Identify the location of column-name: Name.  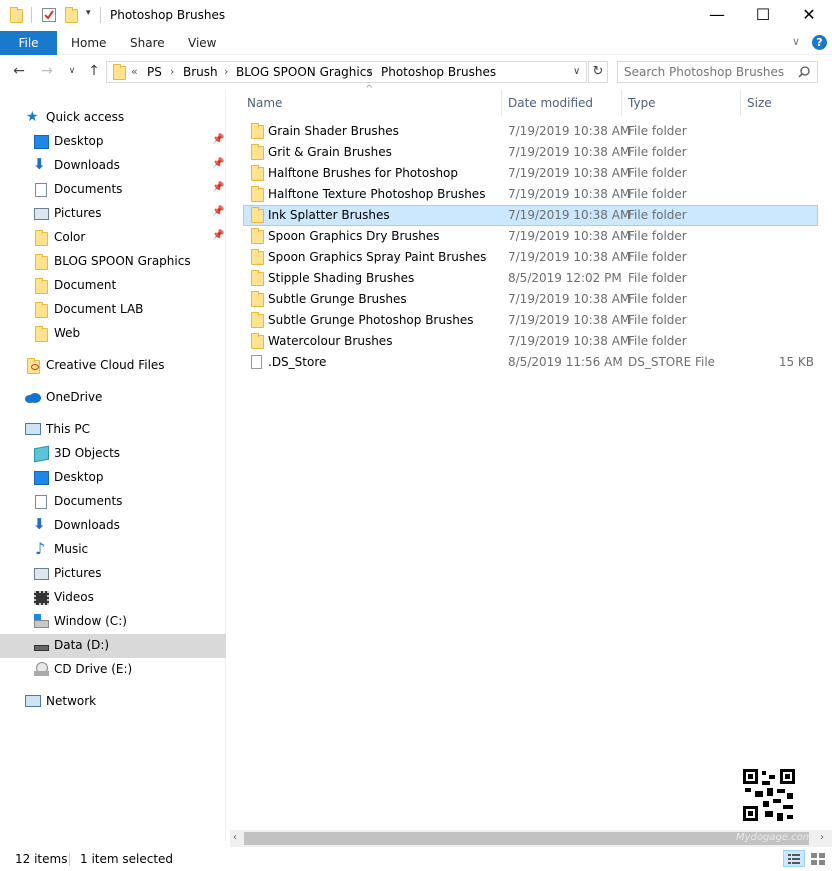
(264, 103).